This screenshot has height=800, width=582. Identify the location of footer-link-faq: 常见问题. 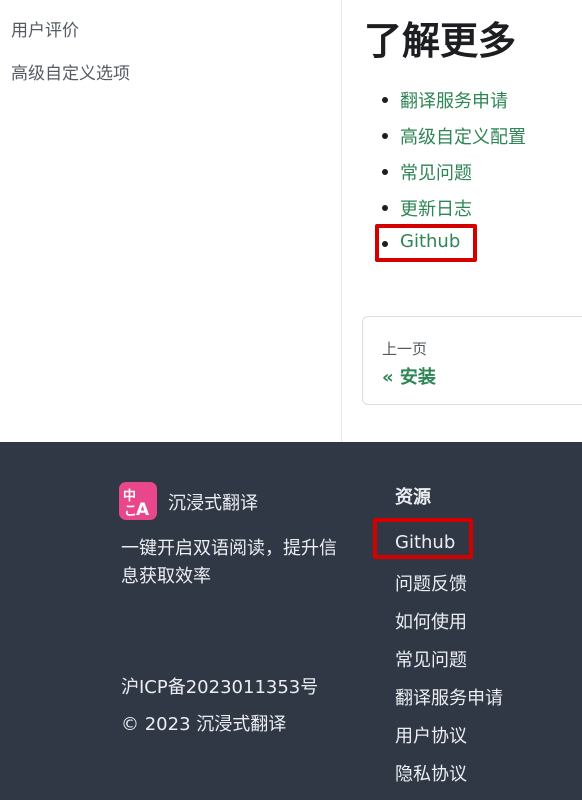
(431, 659).